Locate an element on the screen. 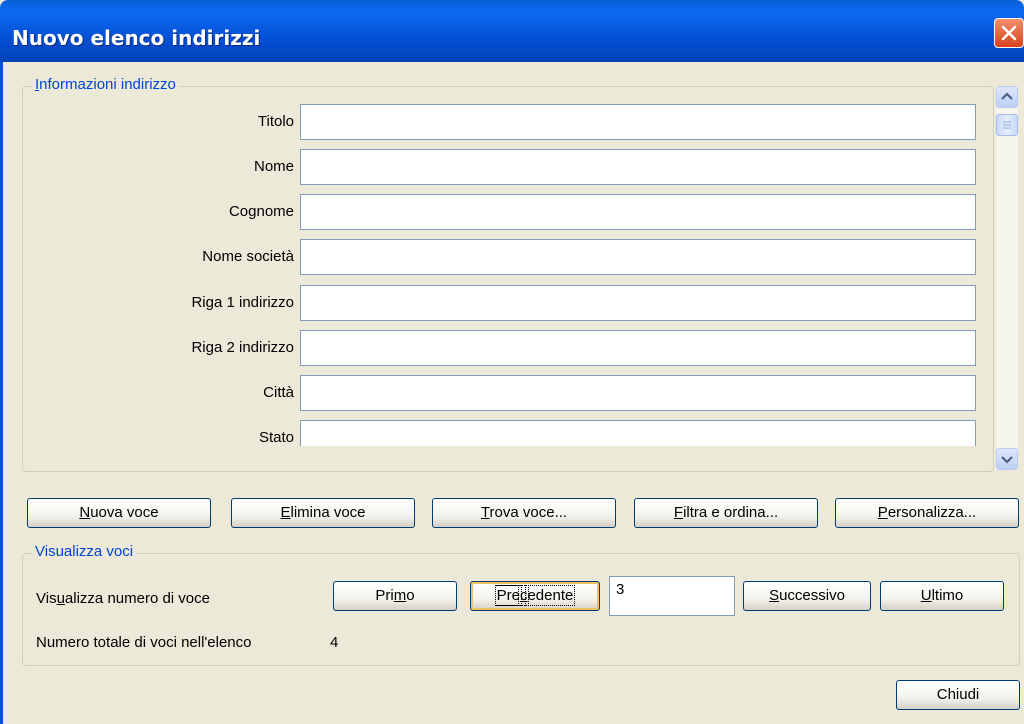 The height and width of the screenshot is (724, 1024). previous-button: Precedente is located at coordinates (535, 596).